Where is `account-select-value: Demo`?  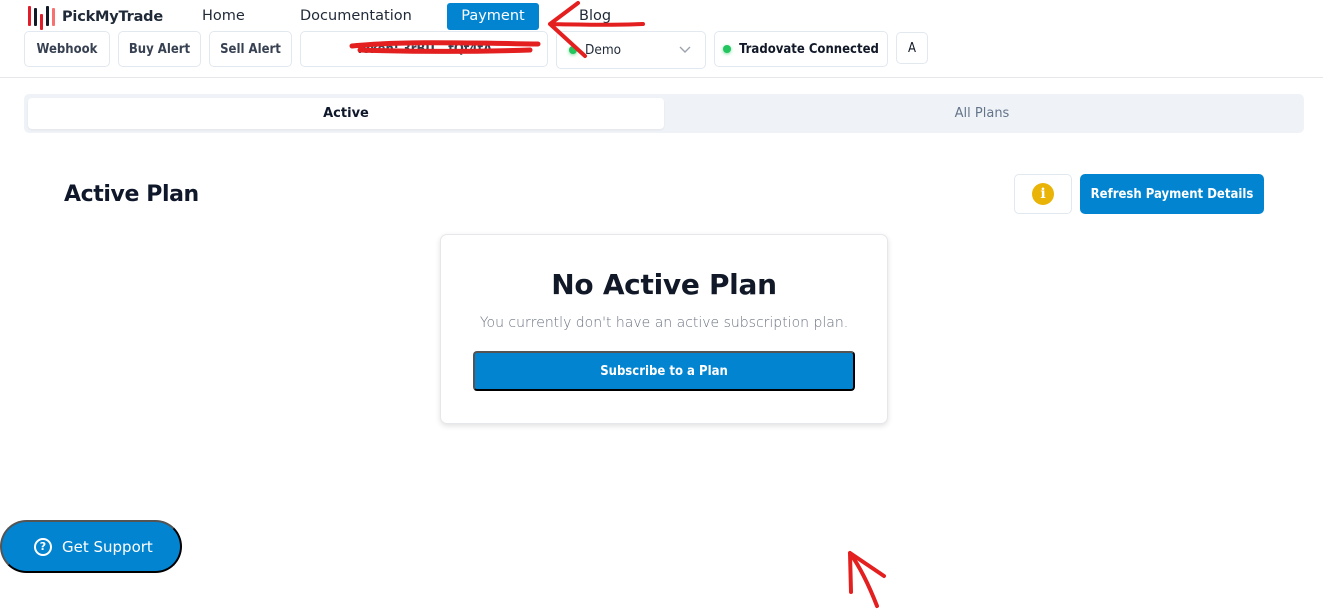
account-select-value: Demo is located at coordinates (603, 50).